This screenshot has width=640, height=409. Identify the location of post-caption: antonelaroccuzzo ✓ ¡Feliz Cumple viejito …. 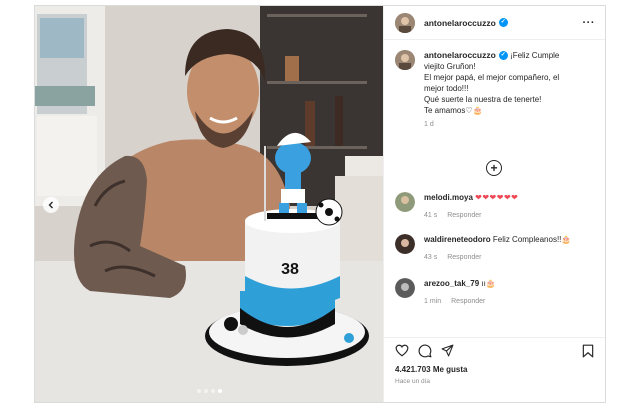
(495, 83).